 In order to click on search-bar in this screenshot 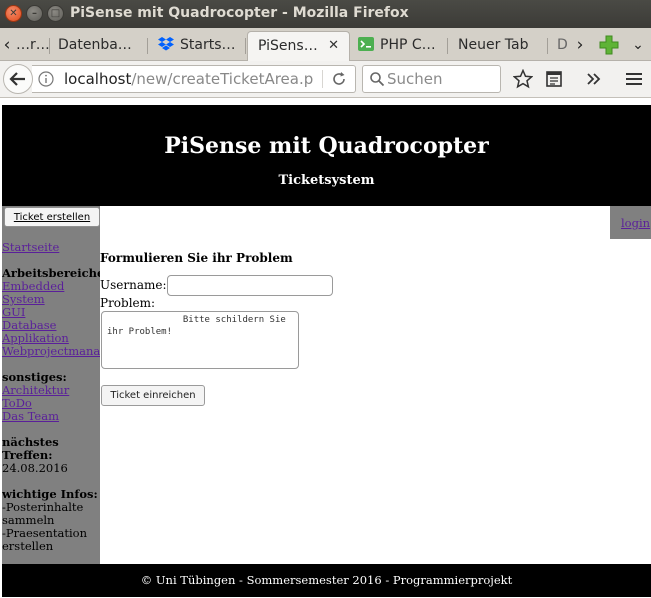, I will do `click(431, 79)`.